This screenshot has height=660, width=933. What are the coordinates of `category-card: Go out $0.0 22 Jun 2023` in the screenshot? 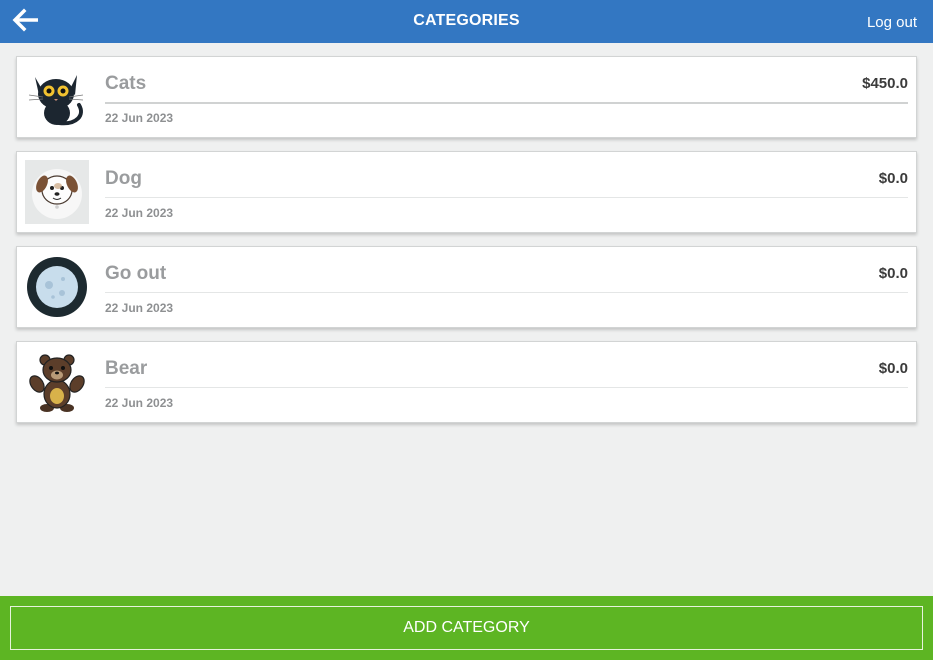 It's located at (466, 287).